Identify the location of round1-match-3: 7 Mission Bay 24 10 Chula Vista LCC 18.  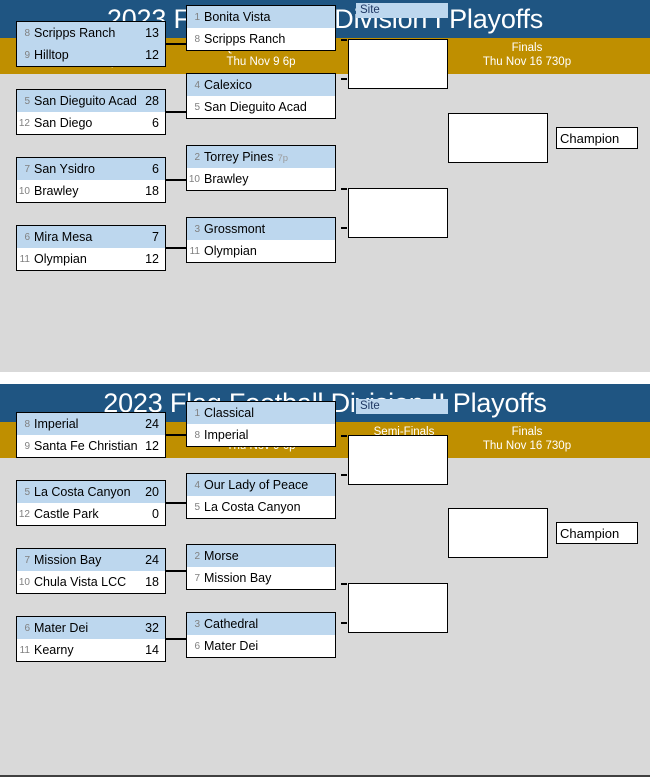
(91, 571).